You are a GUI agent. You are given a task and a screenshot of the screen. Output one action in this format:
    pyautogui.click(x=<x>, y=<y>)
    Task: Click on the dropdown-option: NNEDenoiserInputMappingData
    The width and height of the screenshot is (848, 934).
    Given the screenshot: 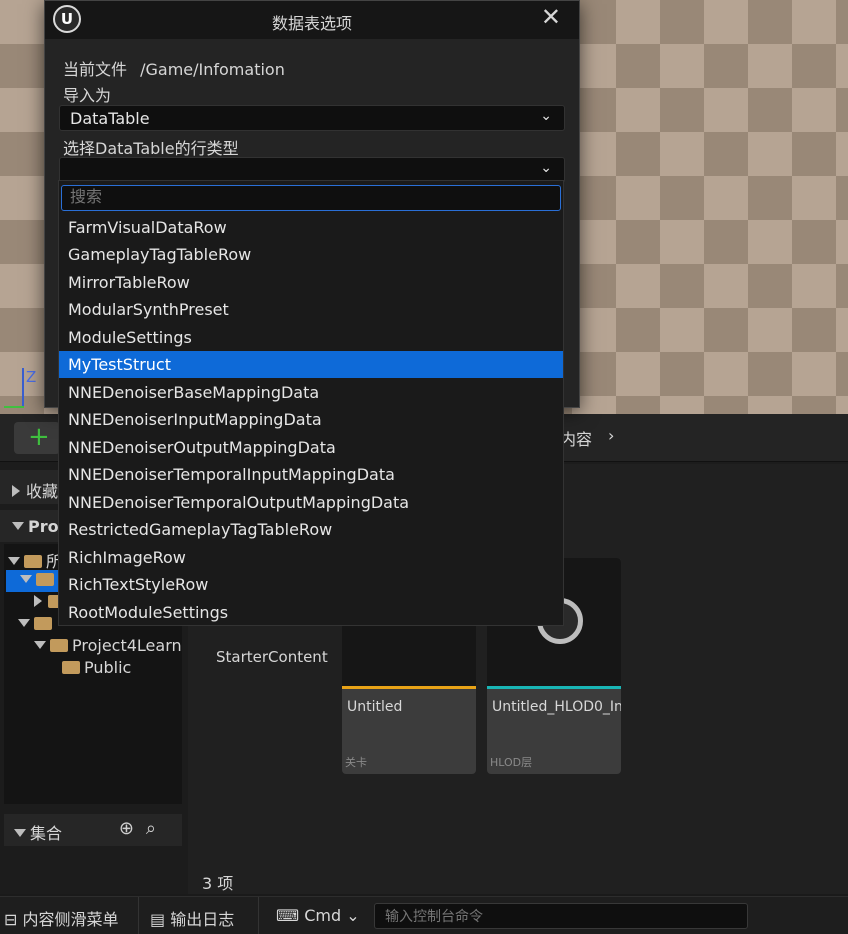 What is the action you would take?
    pyautogui.click(x=311, y=419)
    